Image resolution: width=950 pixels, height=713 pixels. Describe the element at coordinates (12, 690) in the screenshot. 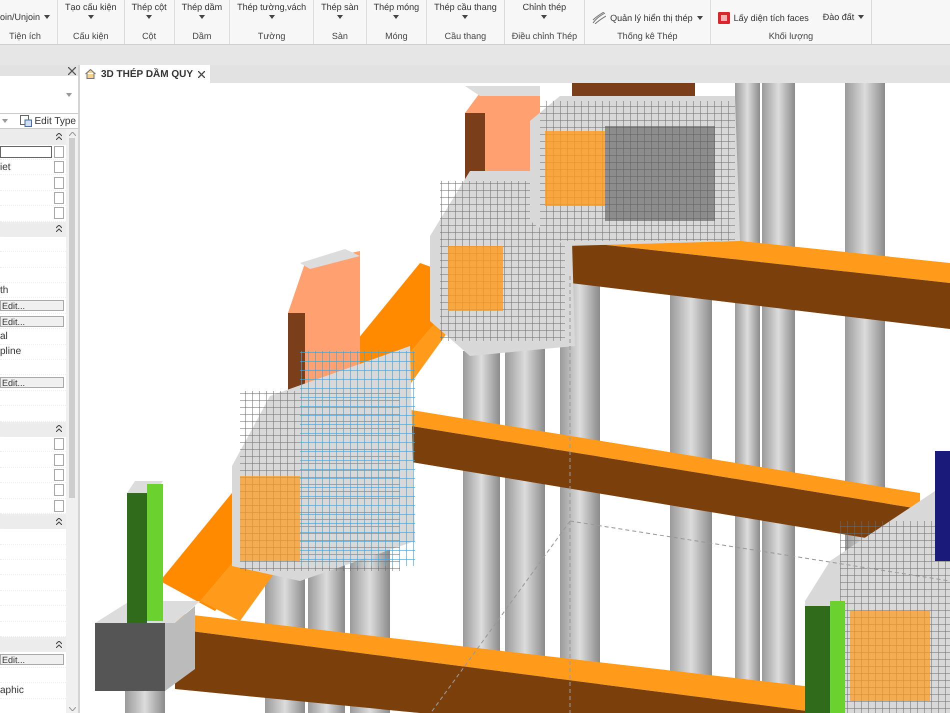

I see `property-label: aphic` at that location.